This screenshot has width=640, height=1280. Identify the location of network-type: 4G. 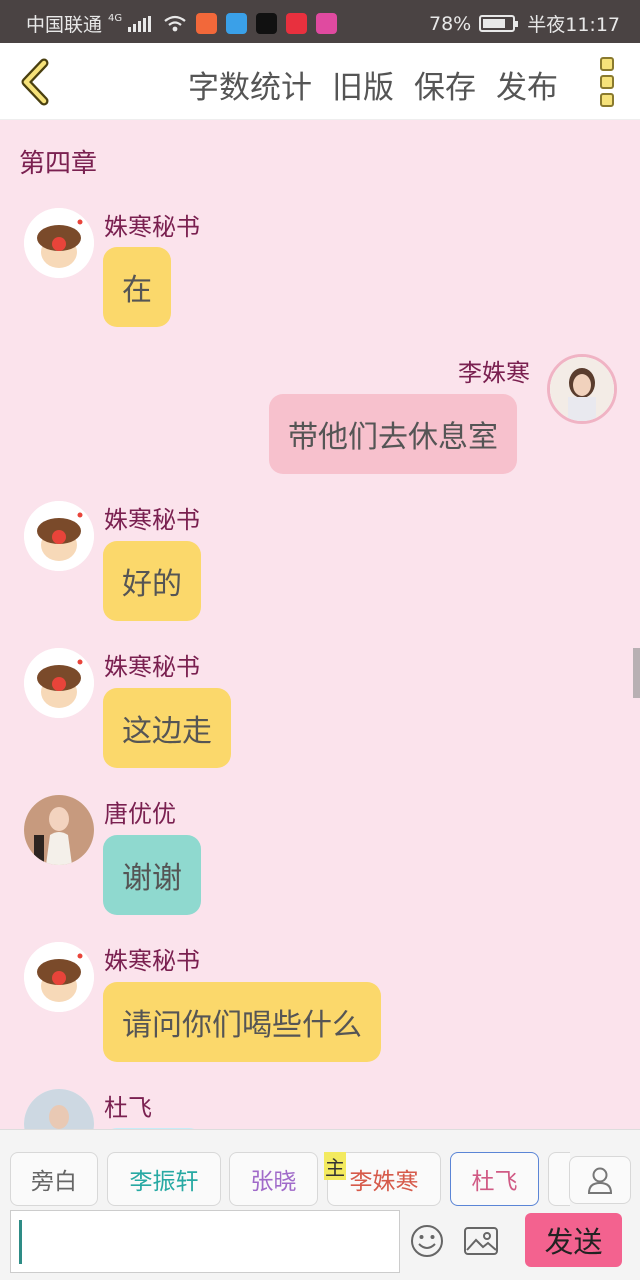
(115, 18).